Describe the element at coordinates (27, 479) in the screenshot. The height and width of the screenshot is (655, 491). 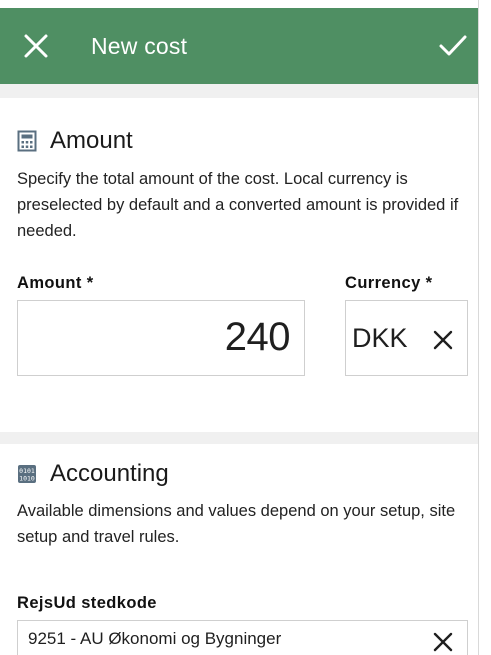
I see `svg-text: 1010` at that location.